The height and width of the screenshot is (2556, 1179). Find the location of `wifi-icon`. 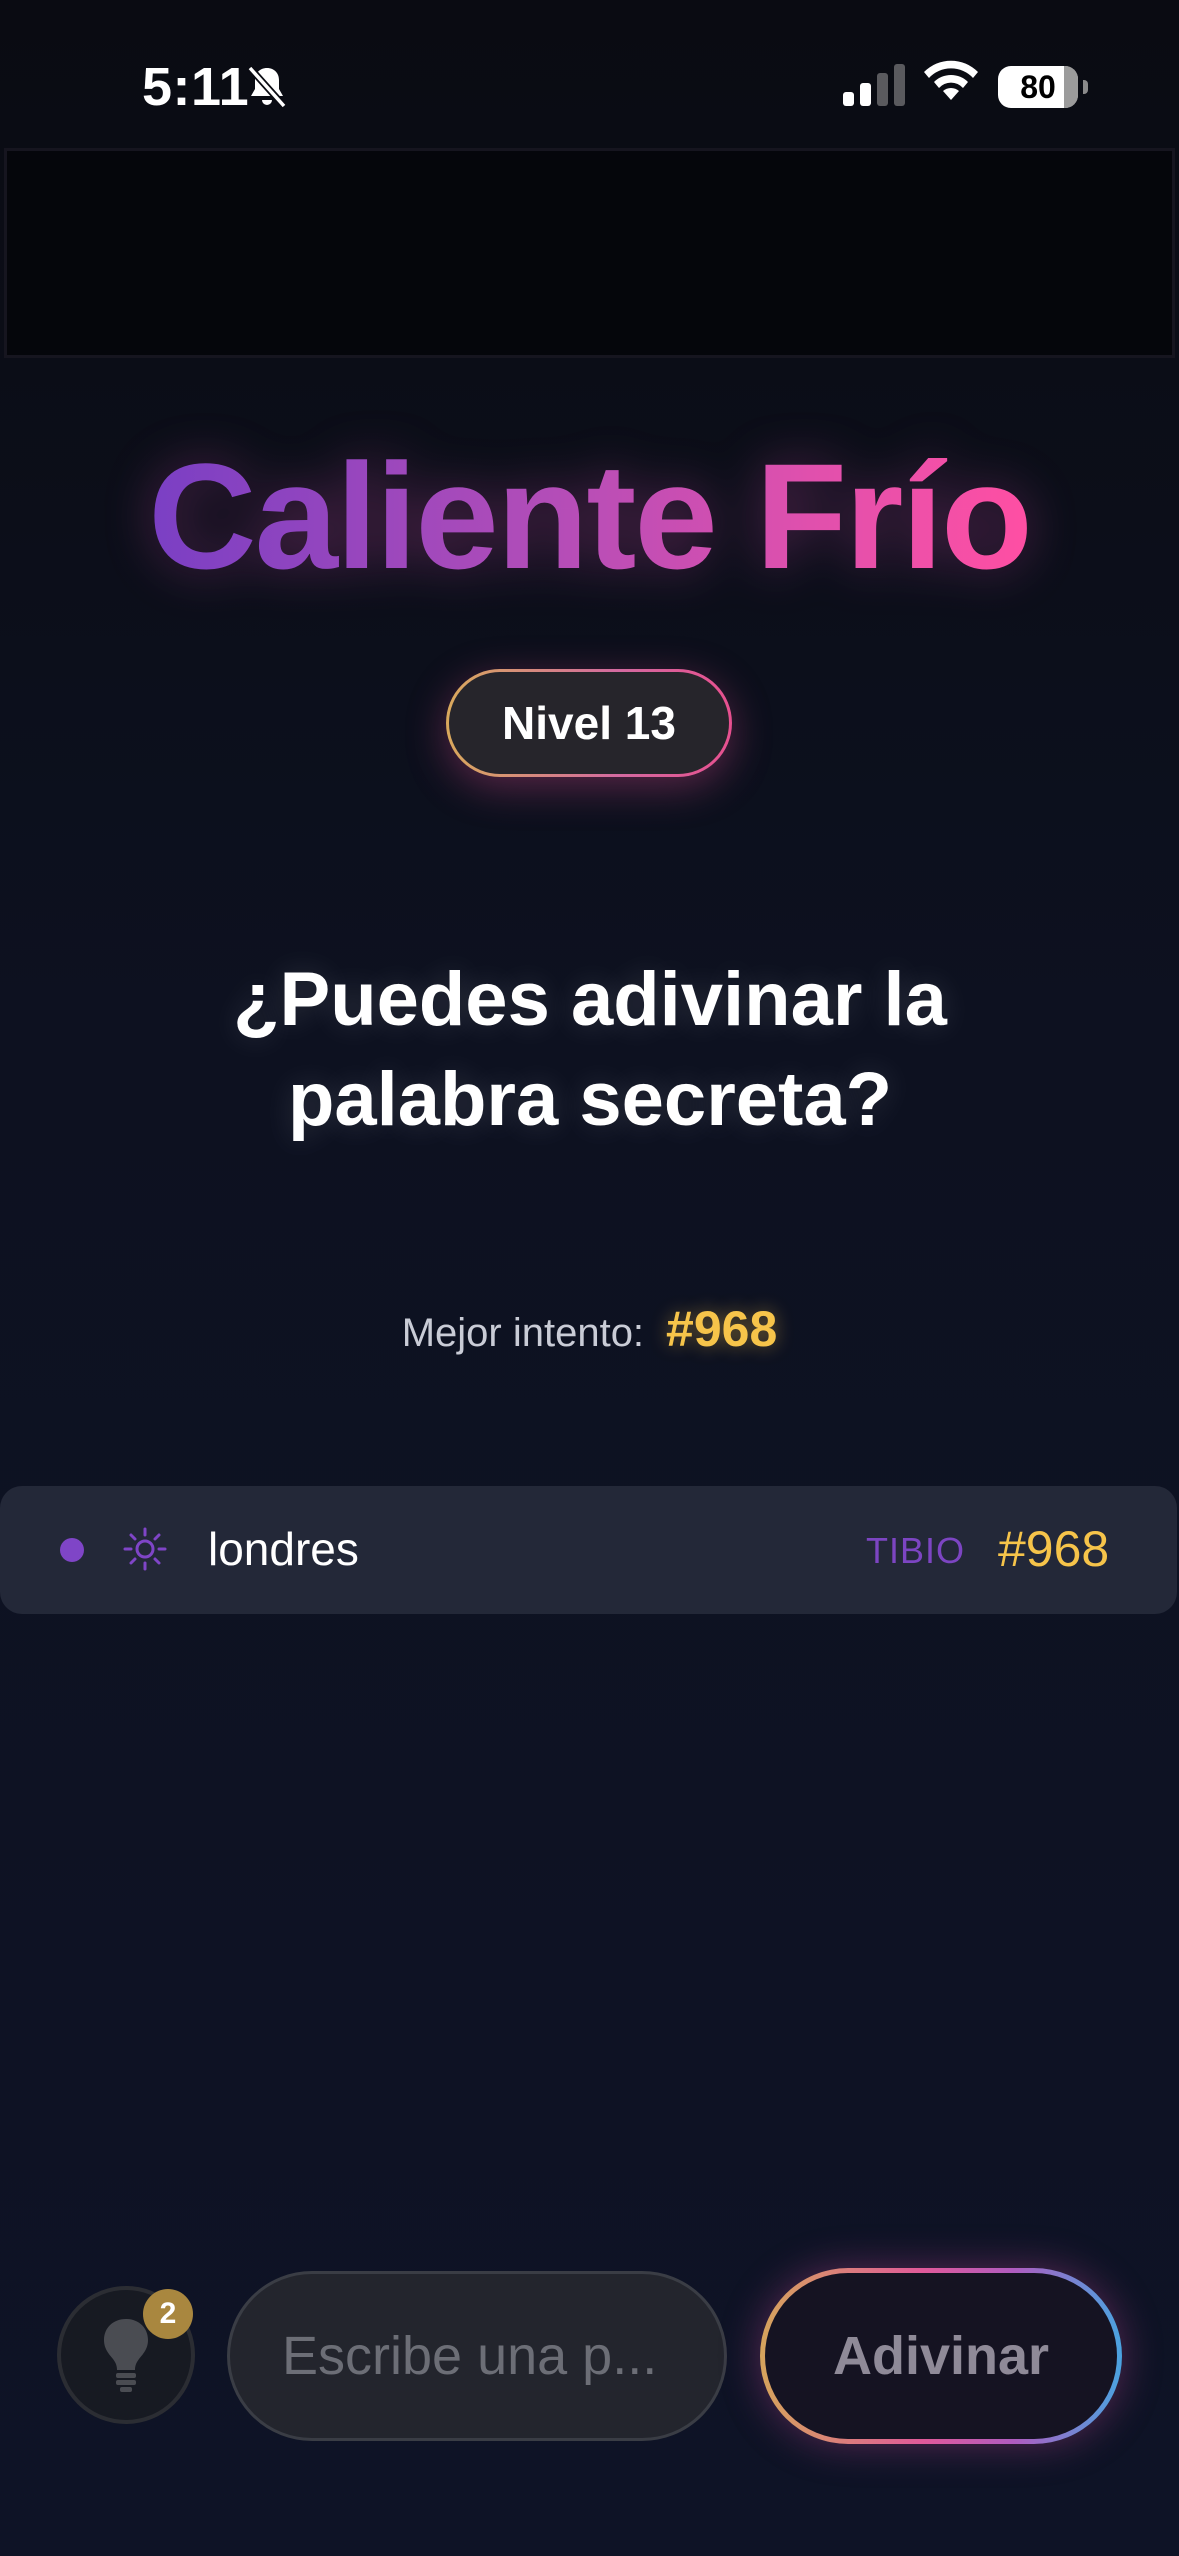

wifi-icon is located at coordinates (951, 80).